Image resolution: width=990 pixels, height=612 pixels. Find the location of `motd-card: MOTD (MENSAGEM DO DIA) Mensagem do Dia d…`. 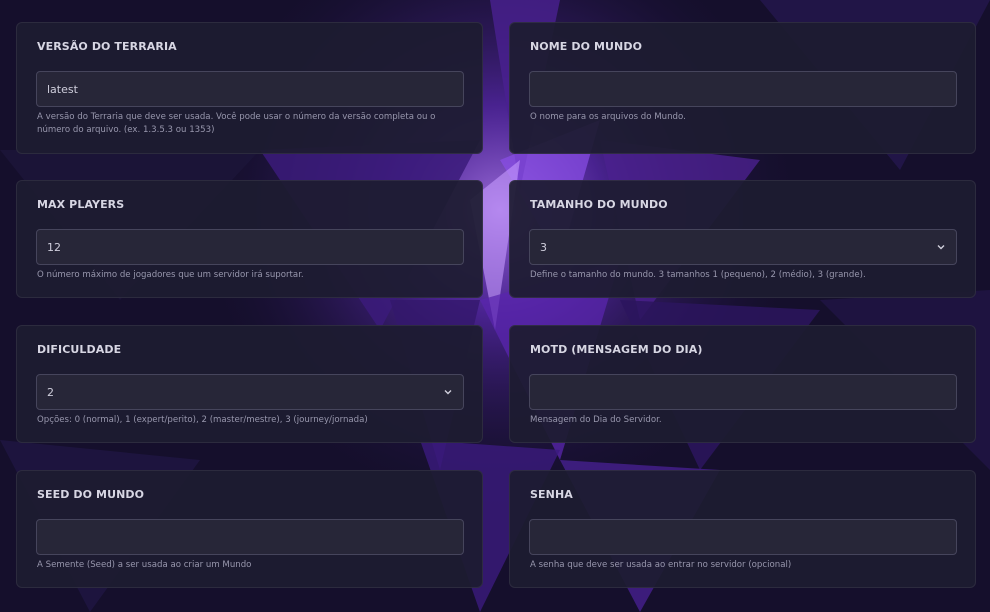

motd-card: MOTD (MENSAGEM DO DIA) Mensagem do Dia d… is located at coordinates (742, 384).